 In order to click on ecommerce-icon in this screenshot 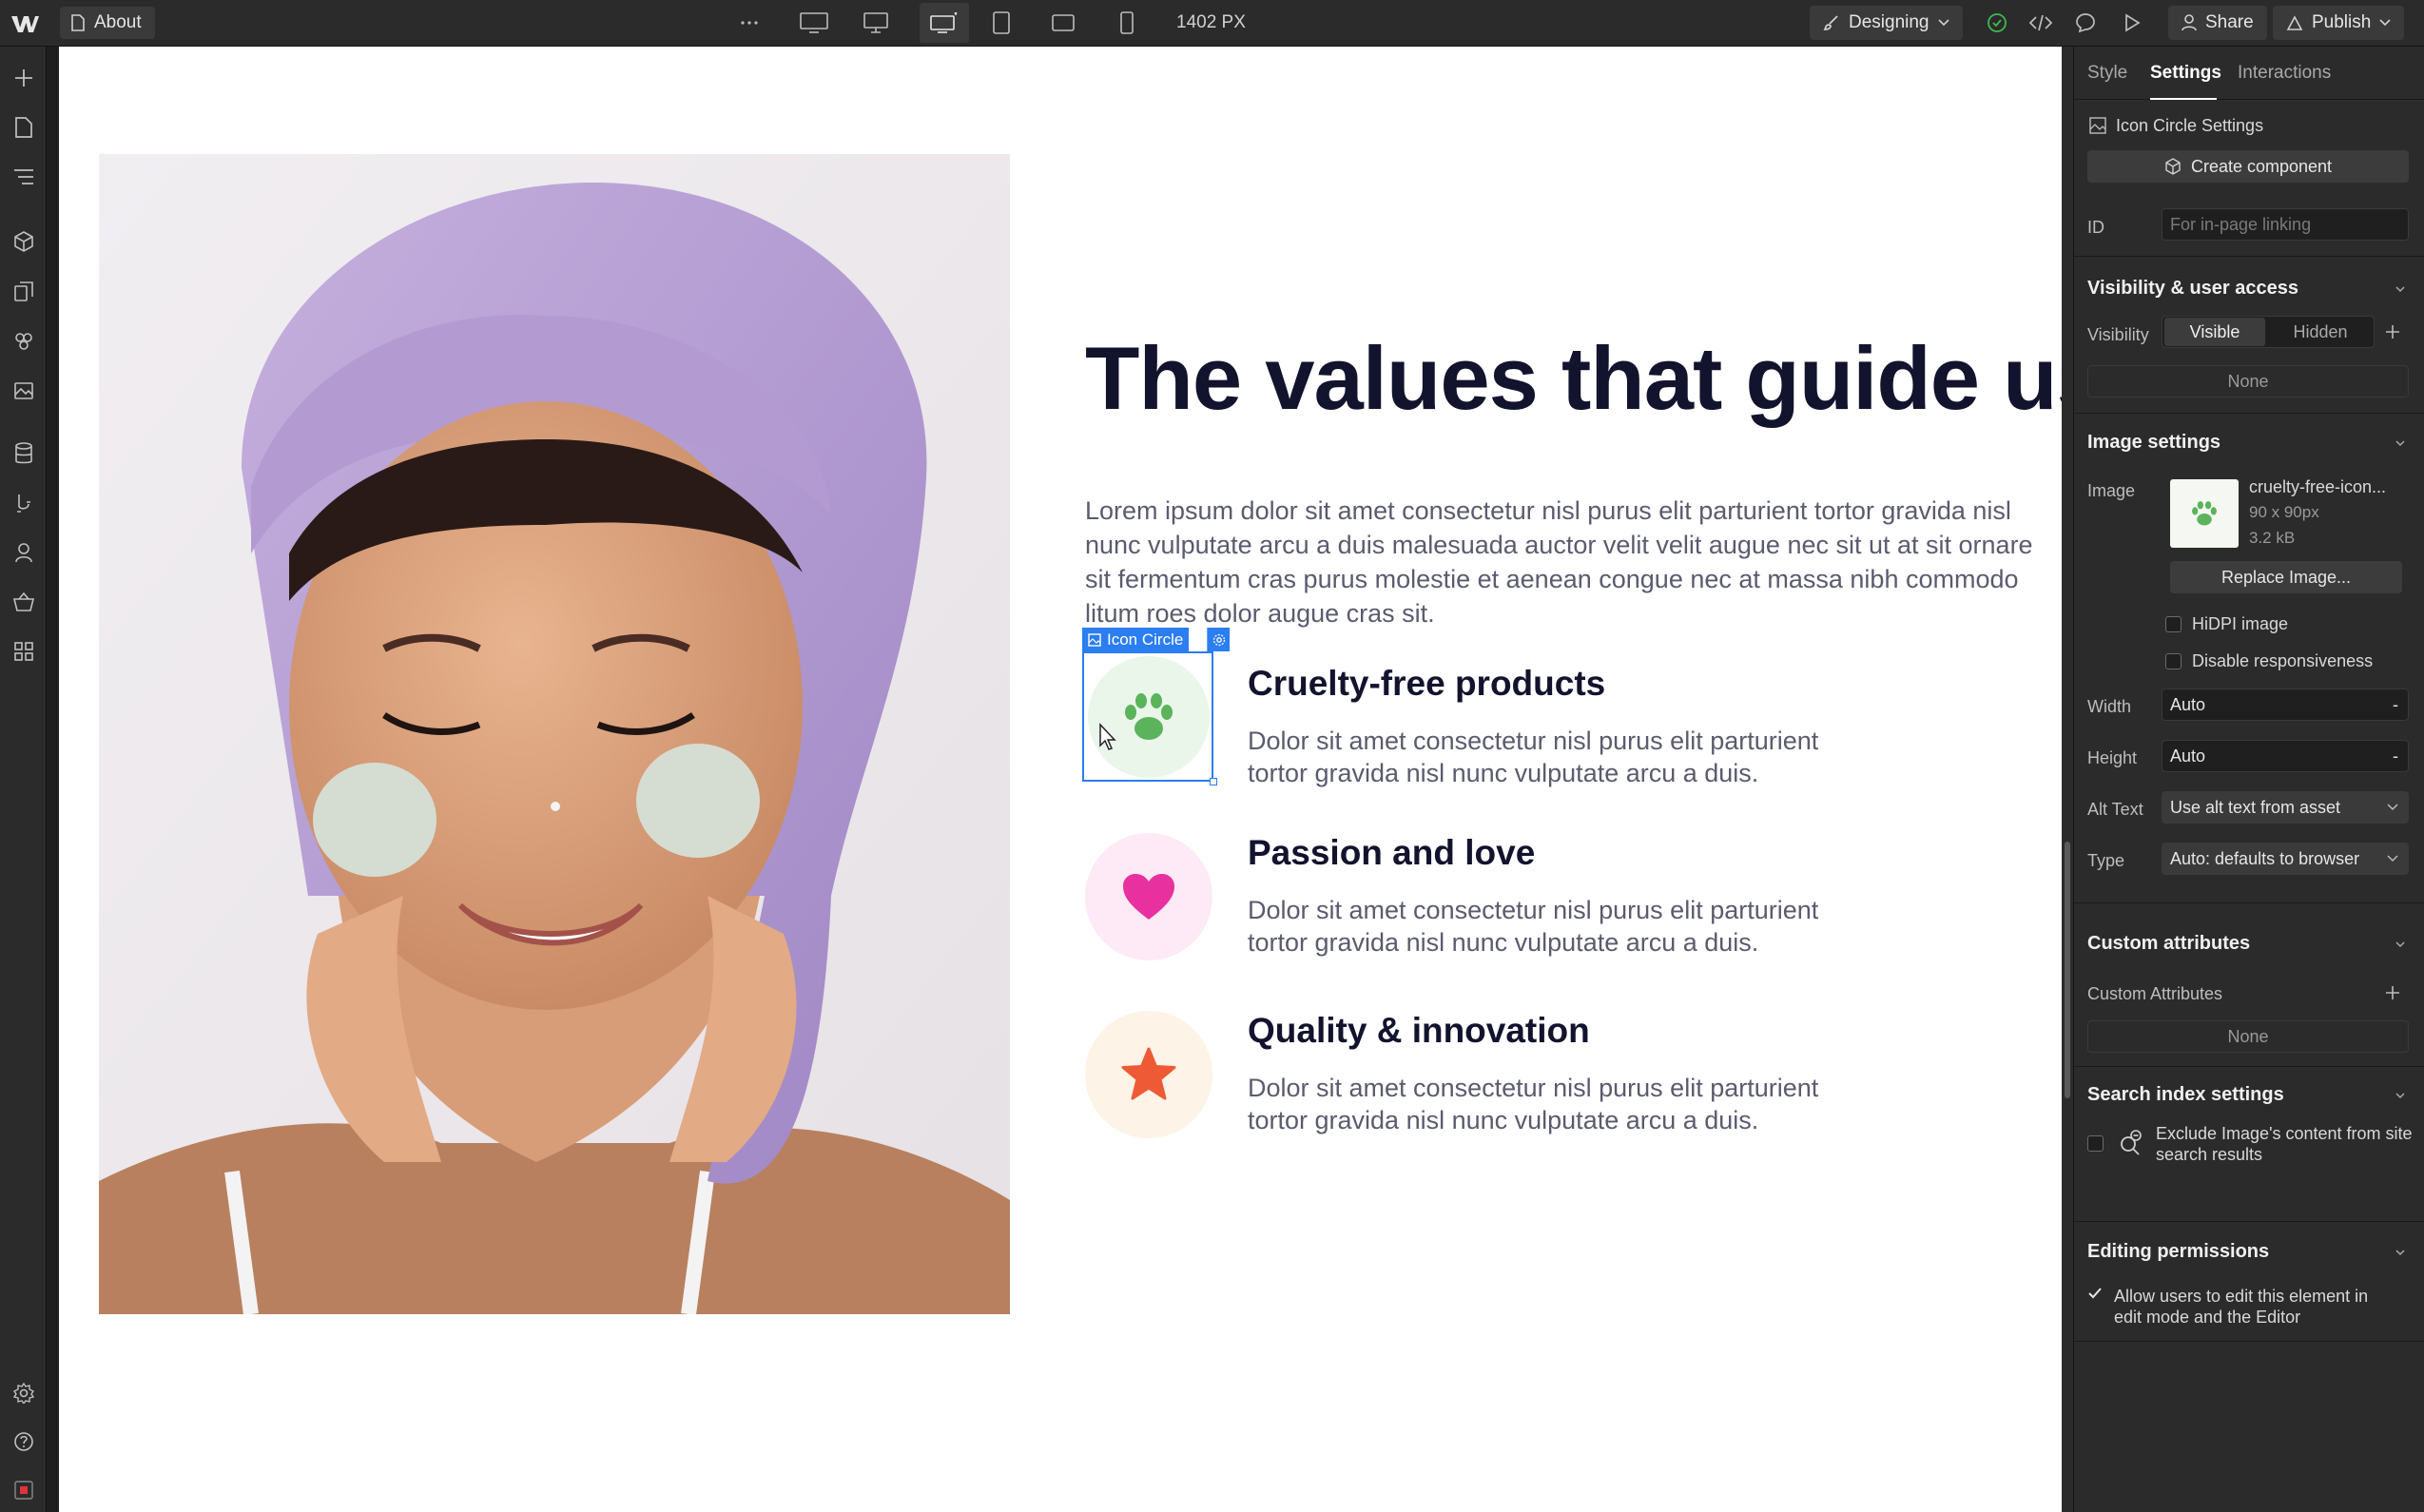, I will do `click(24, 602)`.